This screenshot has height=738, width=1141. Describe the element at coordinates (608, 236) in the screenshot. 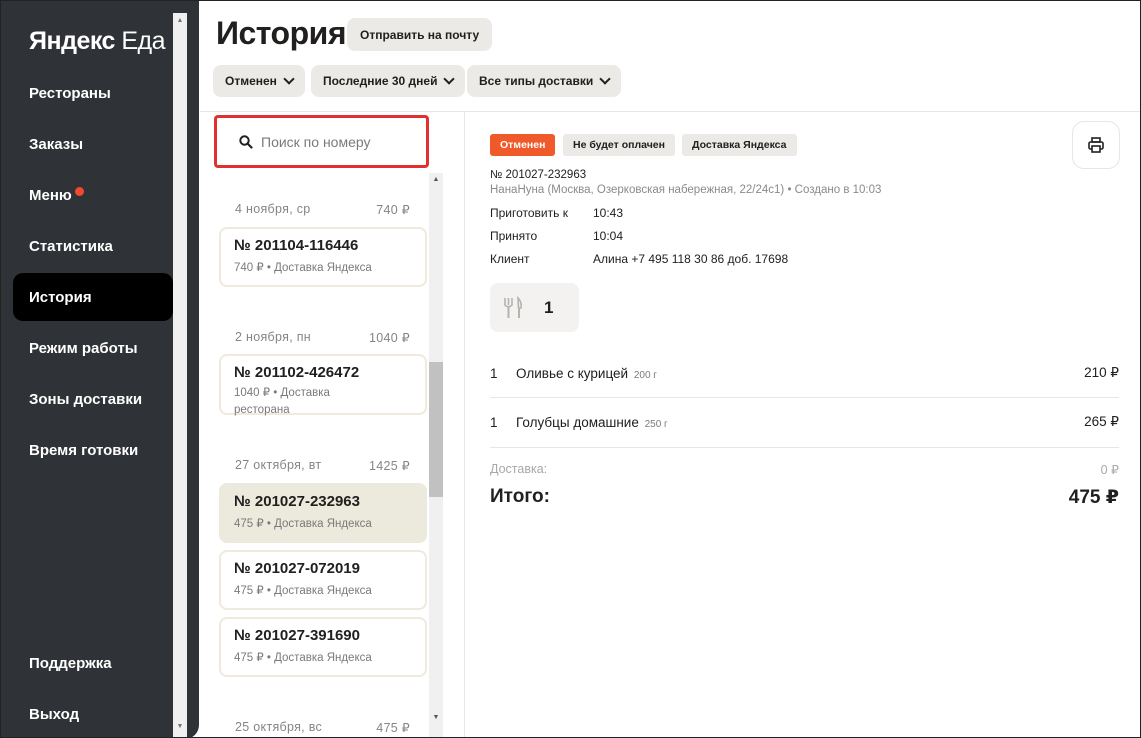

I see `field-value: 10:04` at that location.